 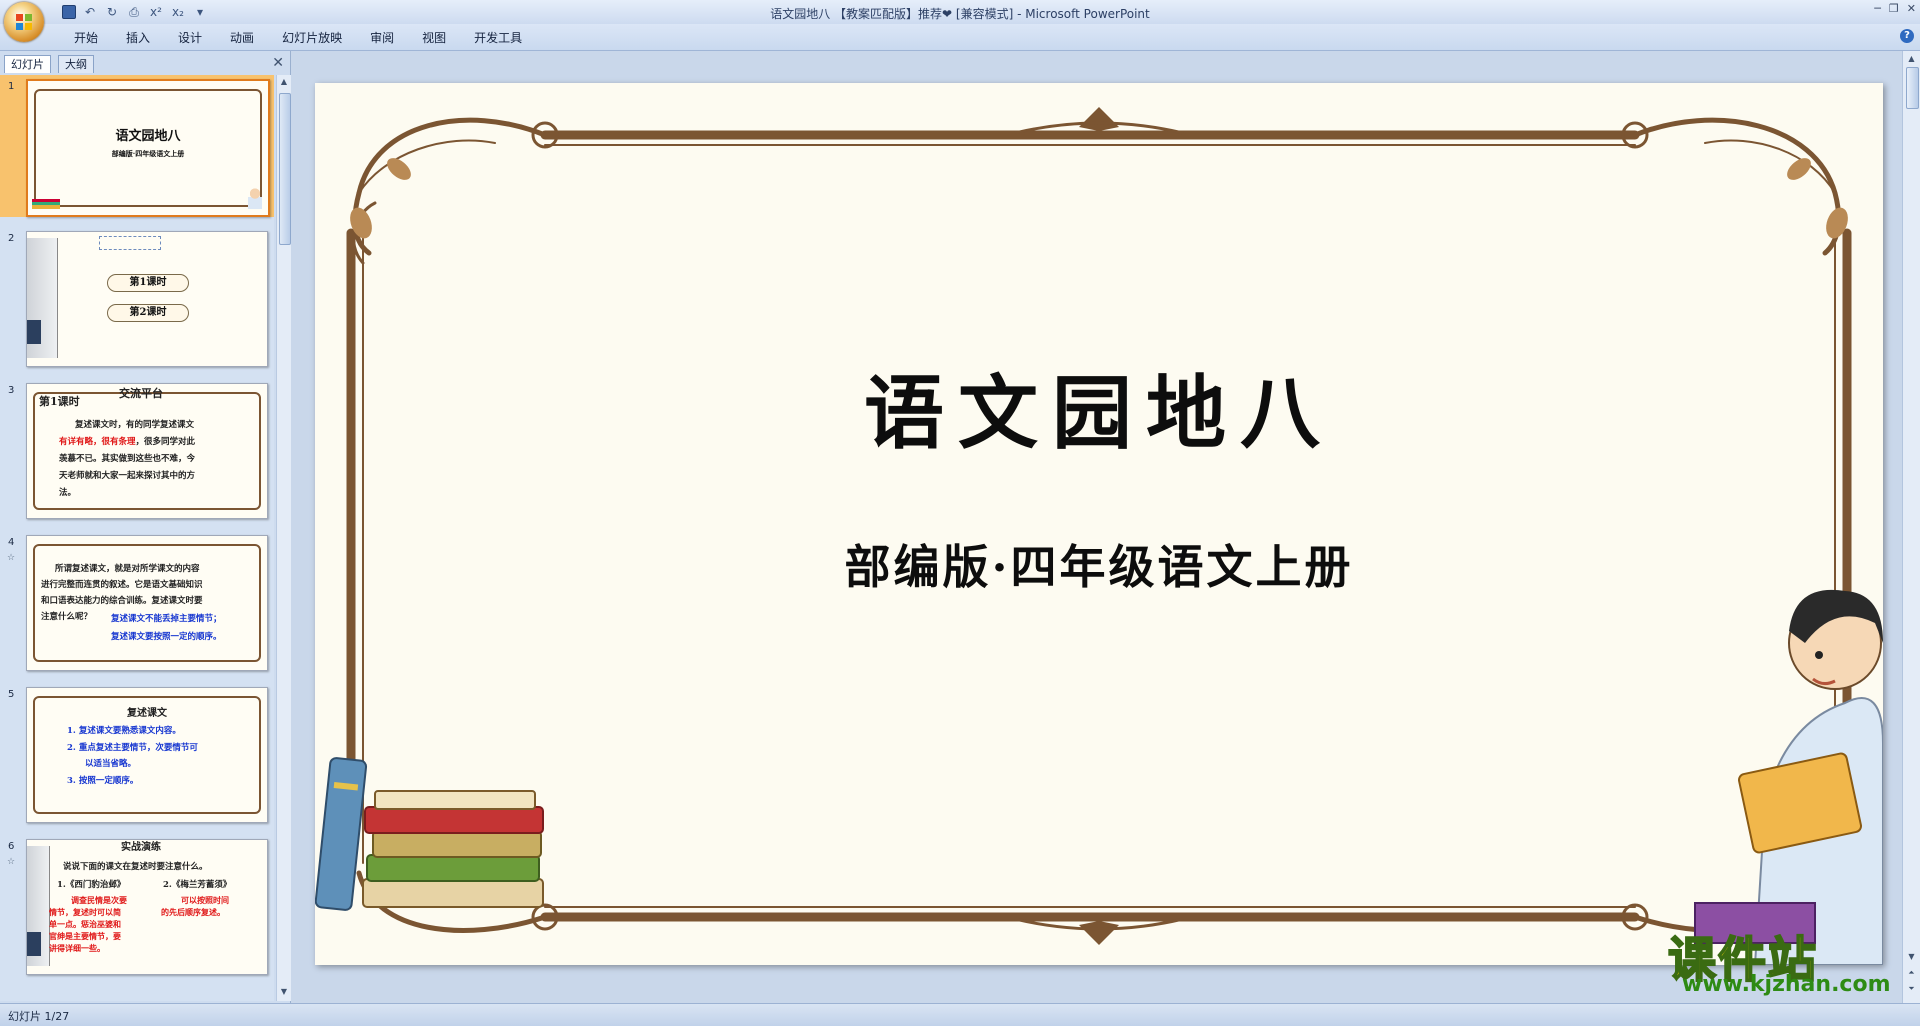 What do you see at coordinates (960, 37) in the screenshot?
I see `ribbon: 开始 插入 设计 动画 幻灯片放映 审阅 视图 开发工具 ?` at bounding box center [960, 37].